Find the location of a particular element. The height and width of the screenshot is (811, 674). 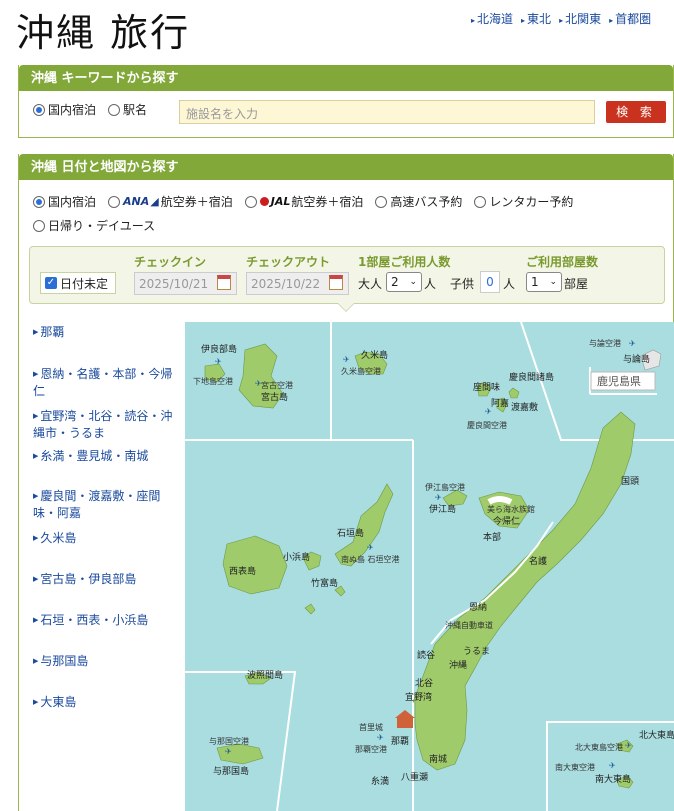

map-label-iejima-airport: 伊江島空港 is located at coordinates (445, 487).